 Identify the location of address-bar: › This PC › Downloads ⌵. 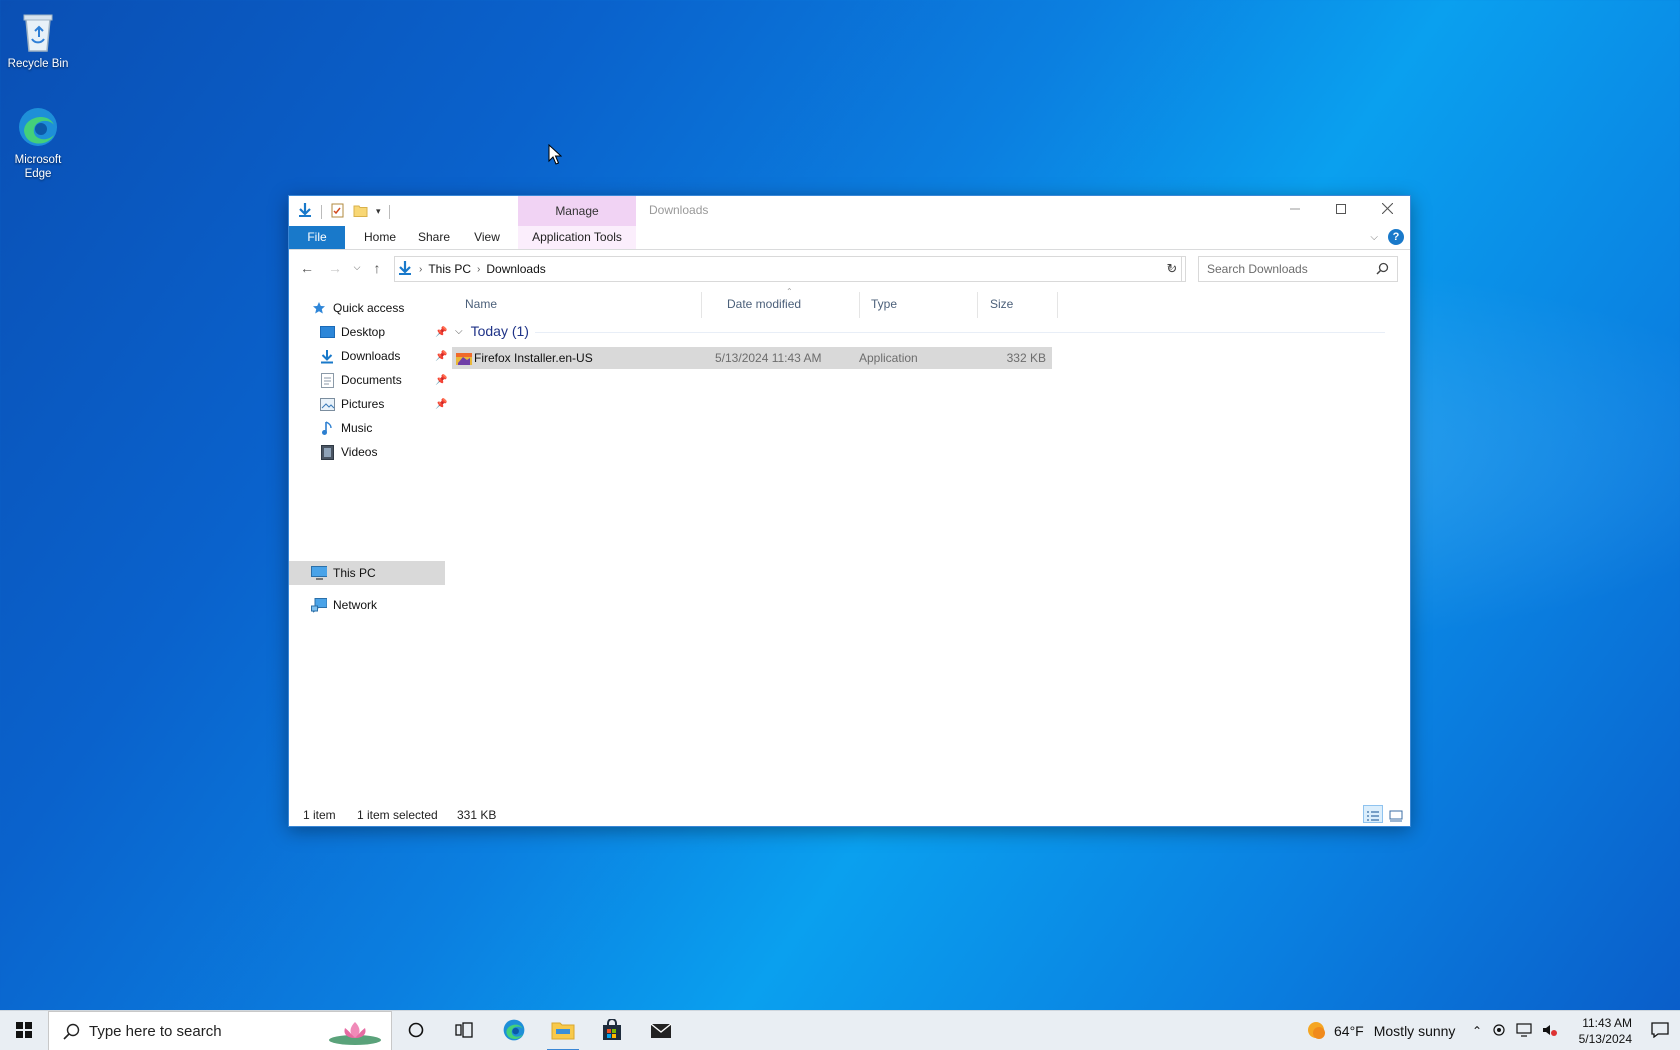
(788, 269).